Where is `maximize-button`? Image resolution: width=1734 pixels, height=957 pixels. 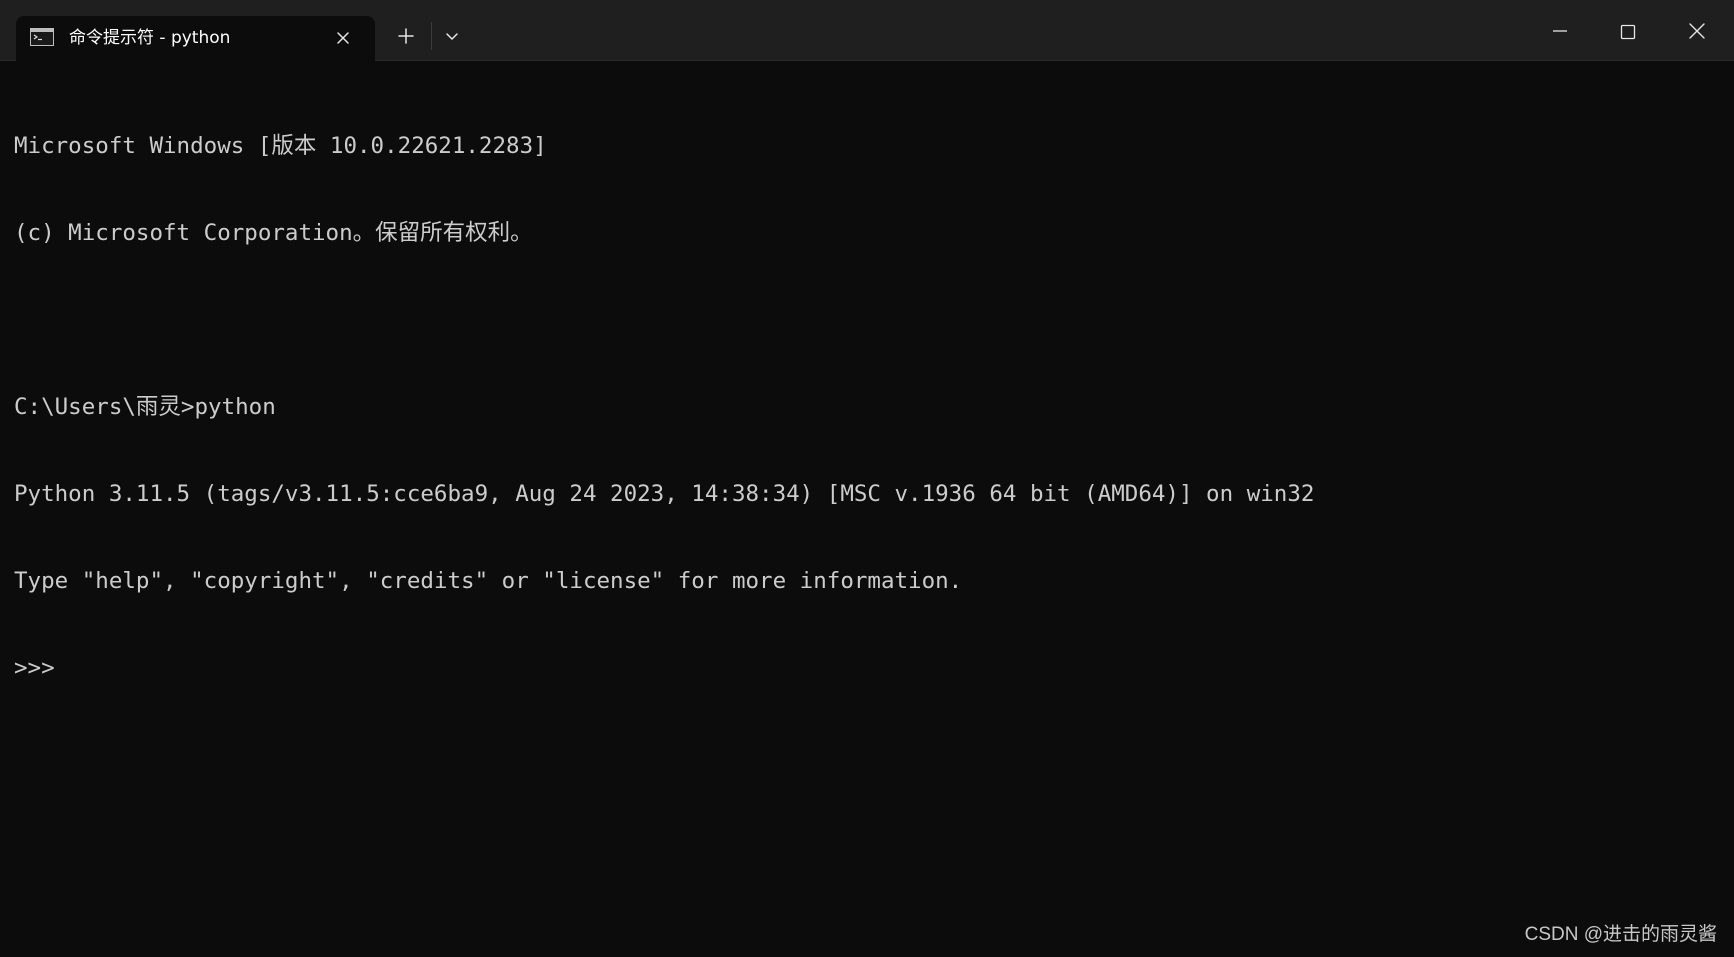
maximize-button is located at coordinates (1628, 32).